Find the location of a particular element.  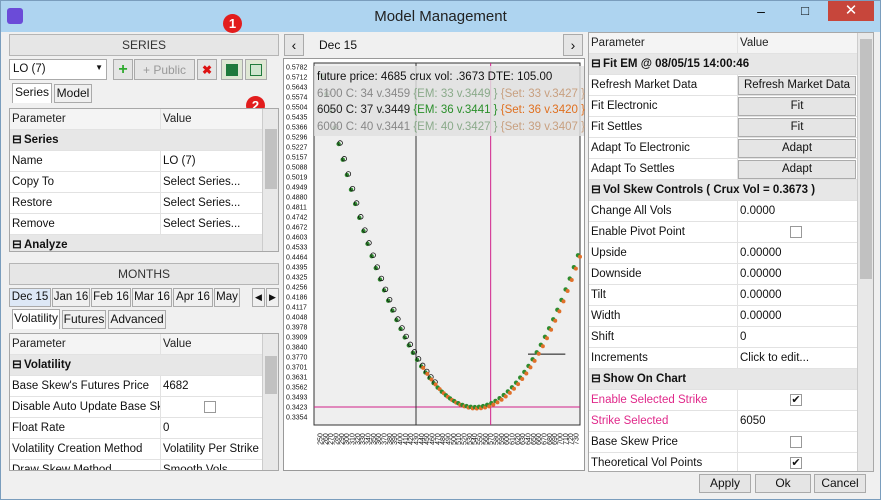

property-row: Enable Selected Strike ✔ is located at coordinates (723, 400).